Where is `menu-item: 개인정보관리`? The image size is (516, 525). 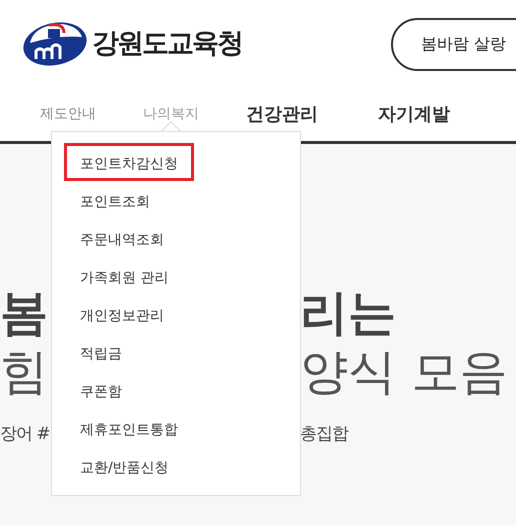
menu-item: 개인정보관리 is located at coordinates (122, 314).